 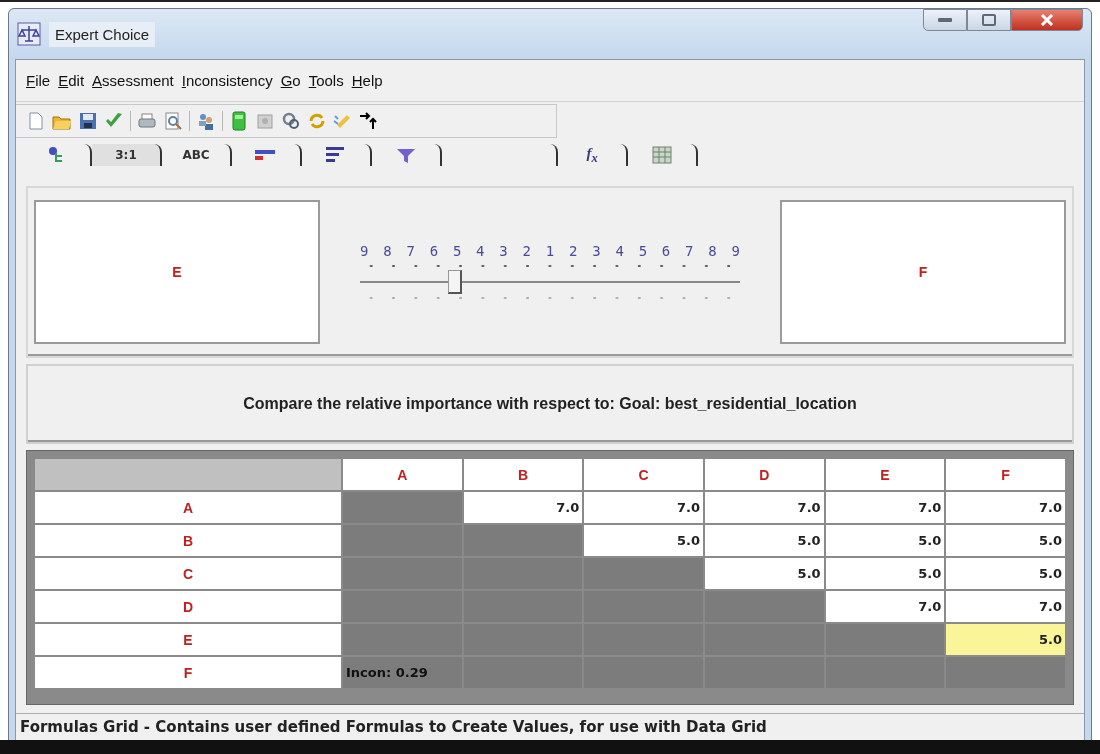 What do you see at coordinates (367, 80) in the screenshot?
I see `menu-item: Help` at bounding box center [367, 80].